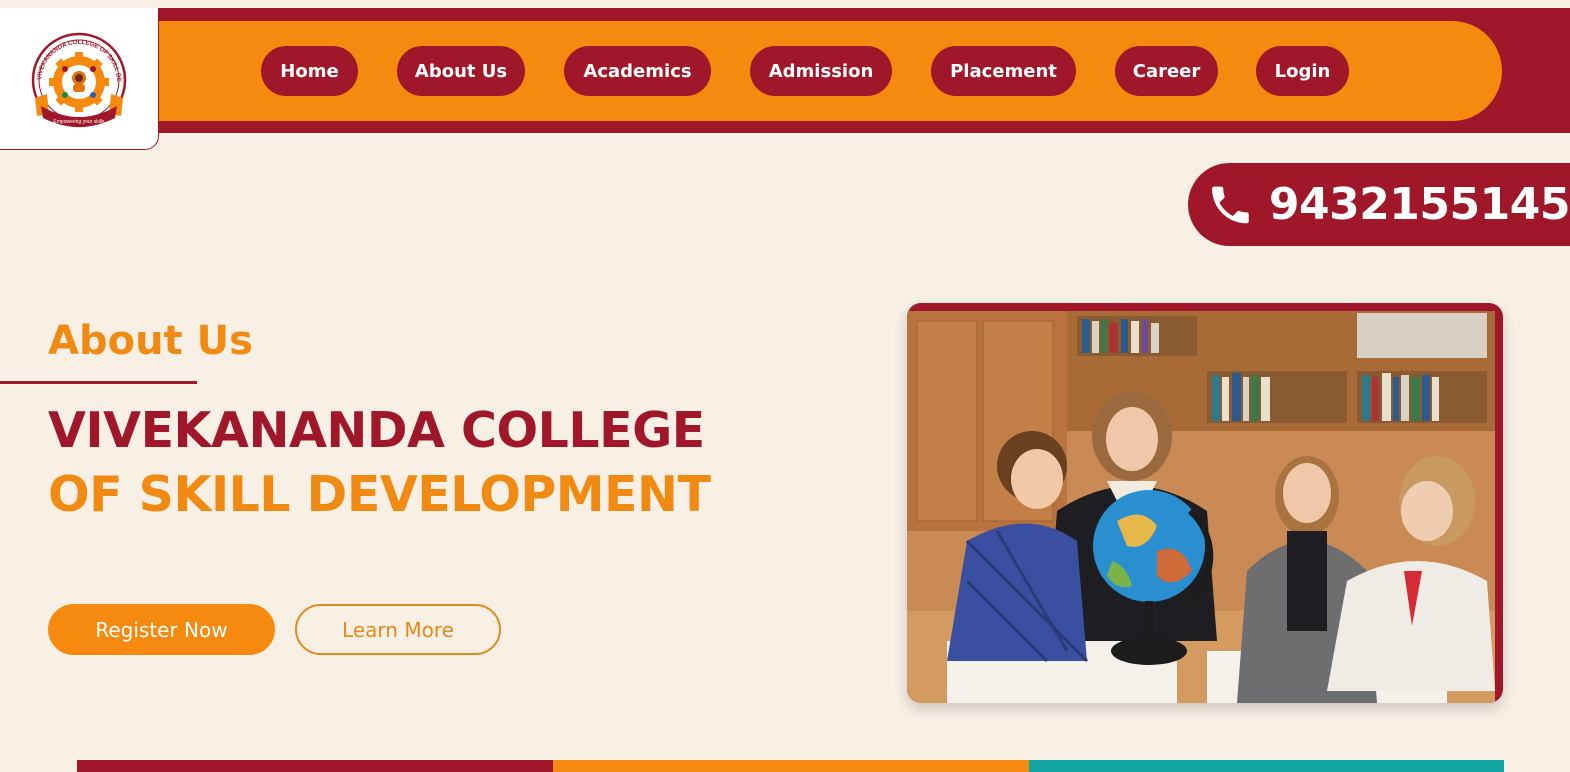  What do you see at coordinates (161, 629) in the screenshot?
I see `register-now-button: Register Now` at bounding box center [161, 629].